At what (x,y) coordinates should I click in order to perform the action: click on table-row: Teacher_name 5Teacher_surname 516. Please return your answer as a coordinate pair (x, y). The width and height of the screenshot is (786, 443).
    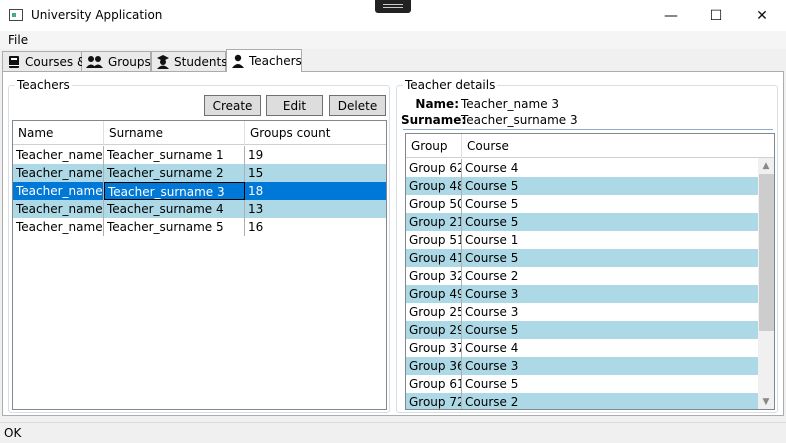
    Looking at the image, I should click on (199, 227).